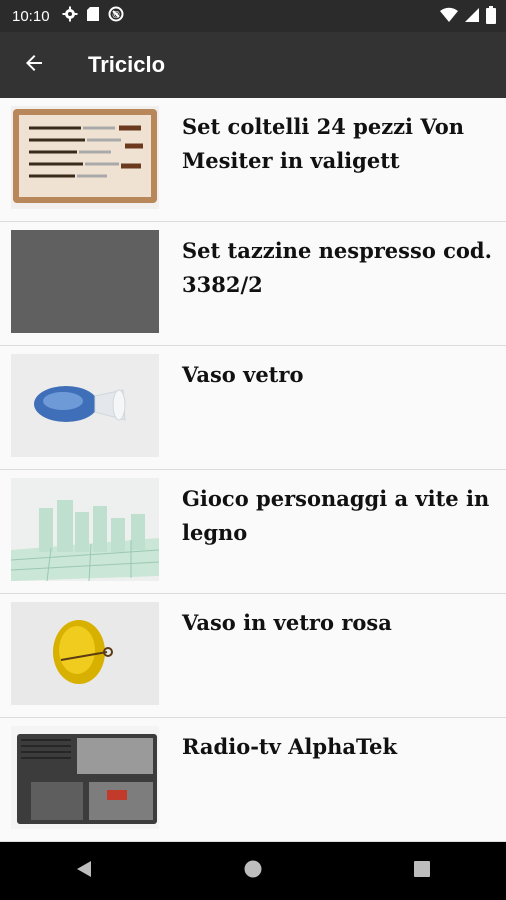 This screenshot has height=900, width=506. What do you see at coordinates (85, 653) in the screenshot?
I see `item-thumbnail-yellow-plate` at bounding box center [85, 653].